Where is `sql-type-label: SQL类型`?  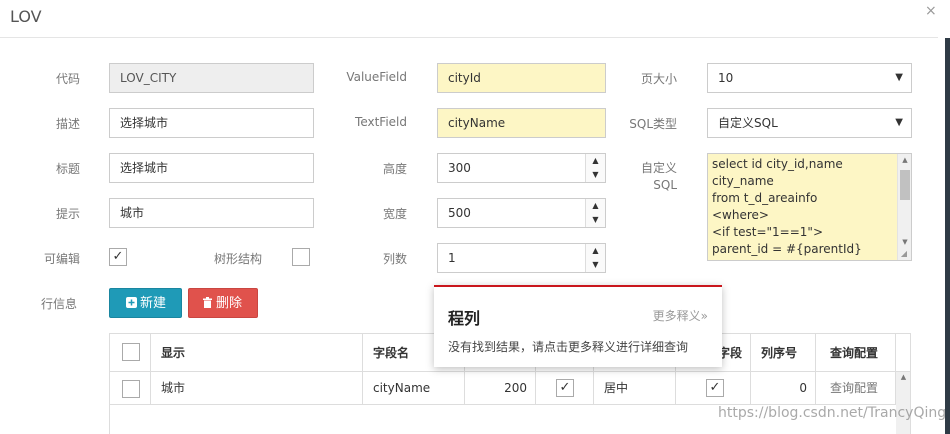
sql-type-label: SQL类型 is located at coordinates (653, 124).